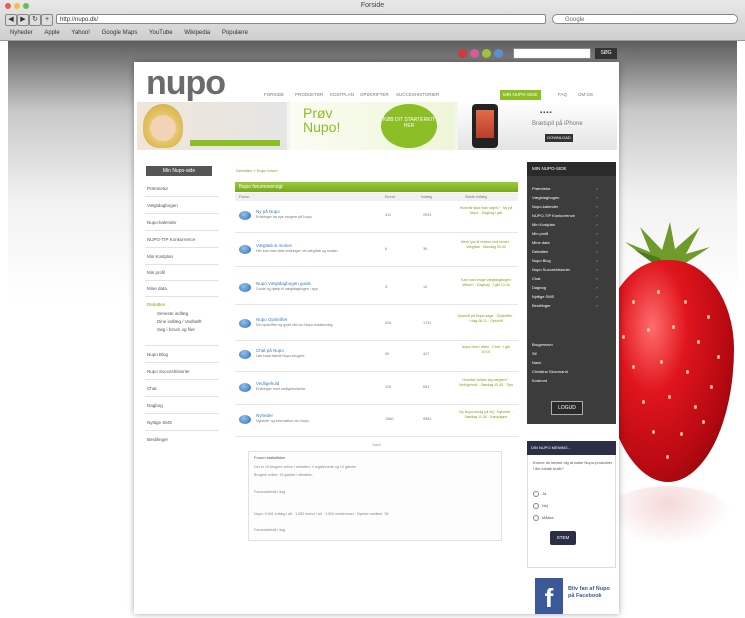  What do you see at coordinates (606, 53) in the screenshot?
I see `site-search-button: SØG` at bounding box center [606, 53].